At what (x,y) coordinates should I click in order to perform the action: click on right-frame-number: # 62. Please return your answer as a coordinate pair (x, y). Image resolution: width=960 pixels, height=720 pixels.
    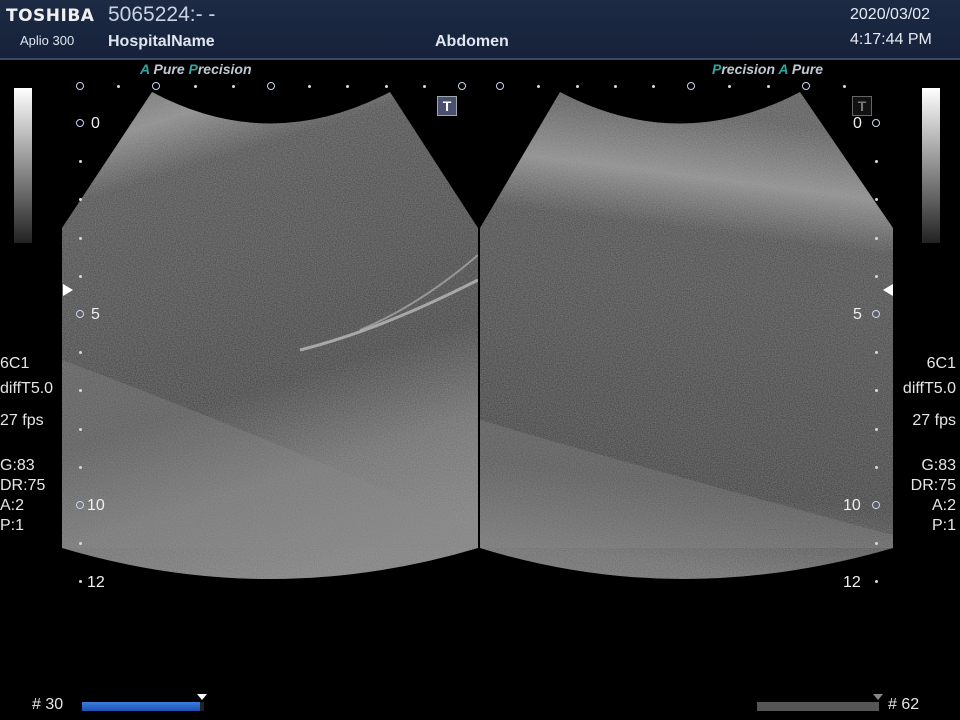
    Looking at the image, I should click on (904, 704).